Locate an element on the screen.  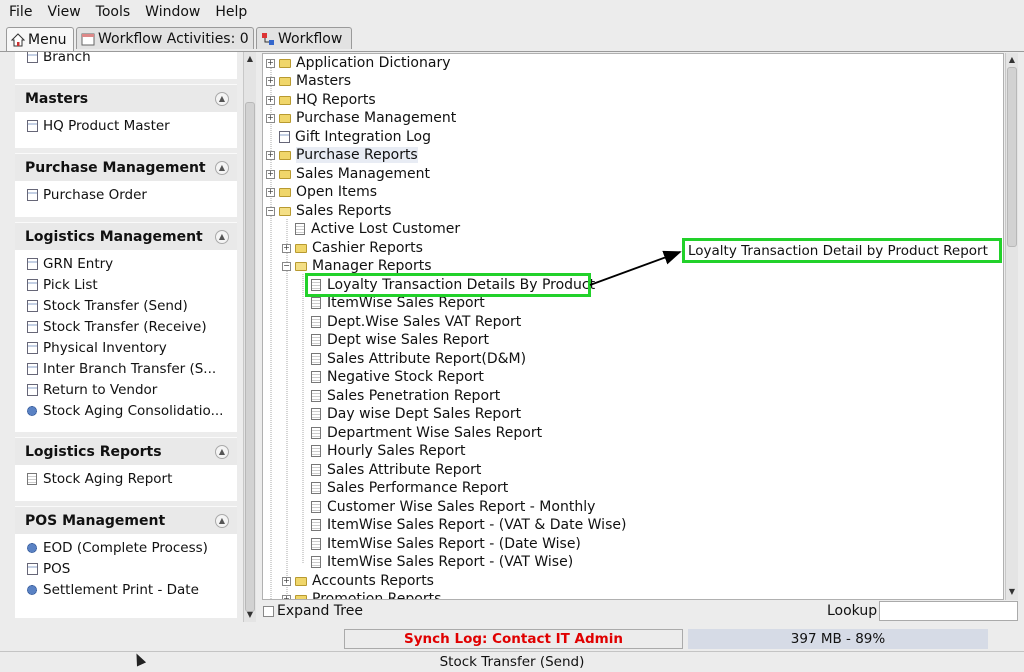
tree-node-sales-performance: Sales Performance Report is located at coordinates (409, 488).